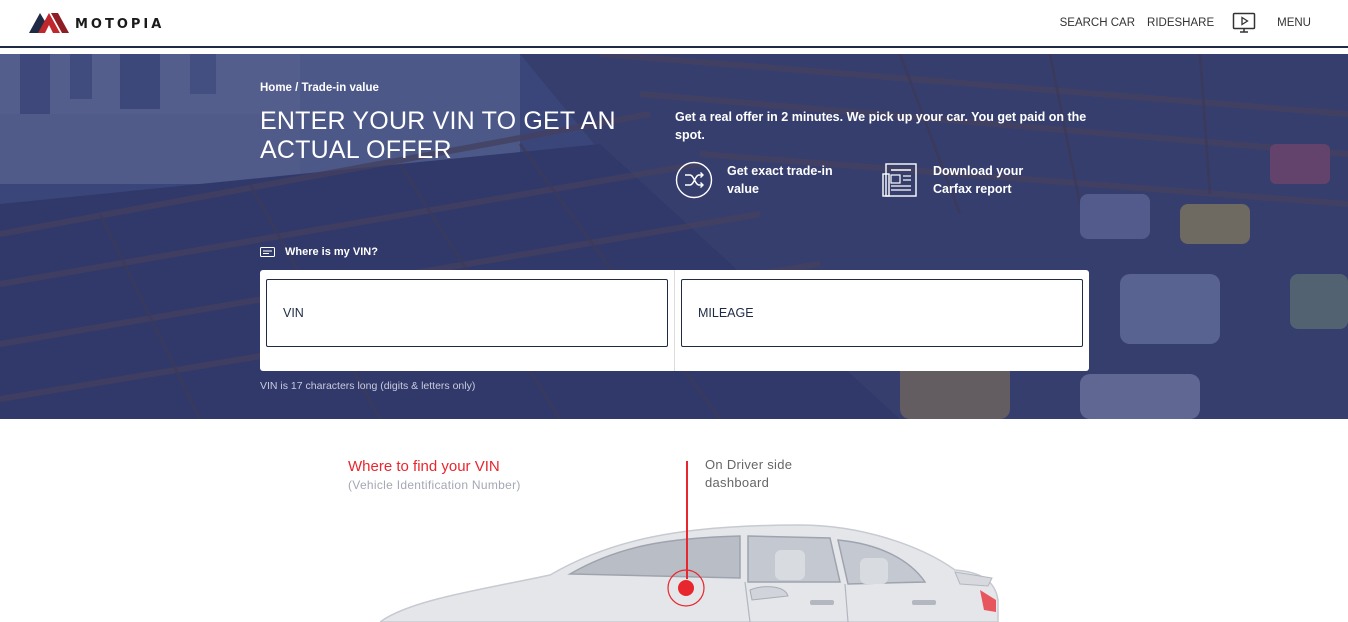  Describe the element at coordinates (780, 180) in the screenshot. I see `feature-label: Get exact trade-in value` at that location.